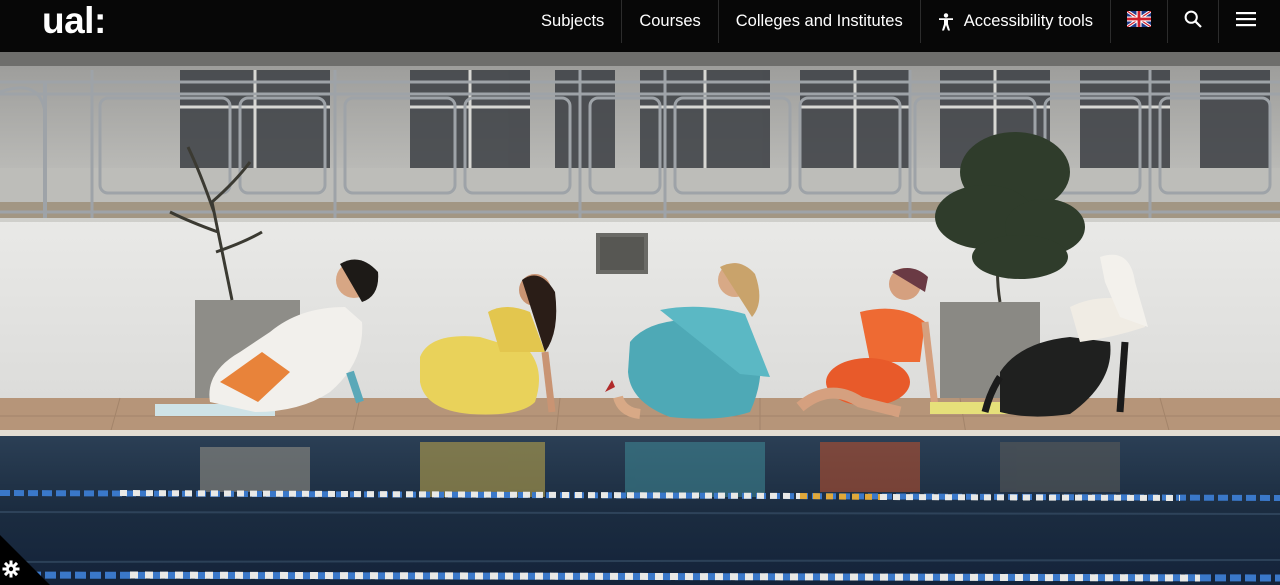 This screenshot has width=1280, height=585. I want to click on search-button, so click(1192, 21).